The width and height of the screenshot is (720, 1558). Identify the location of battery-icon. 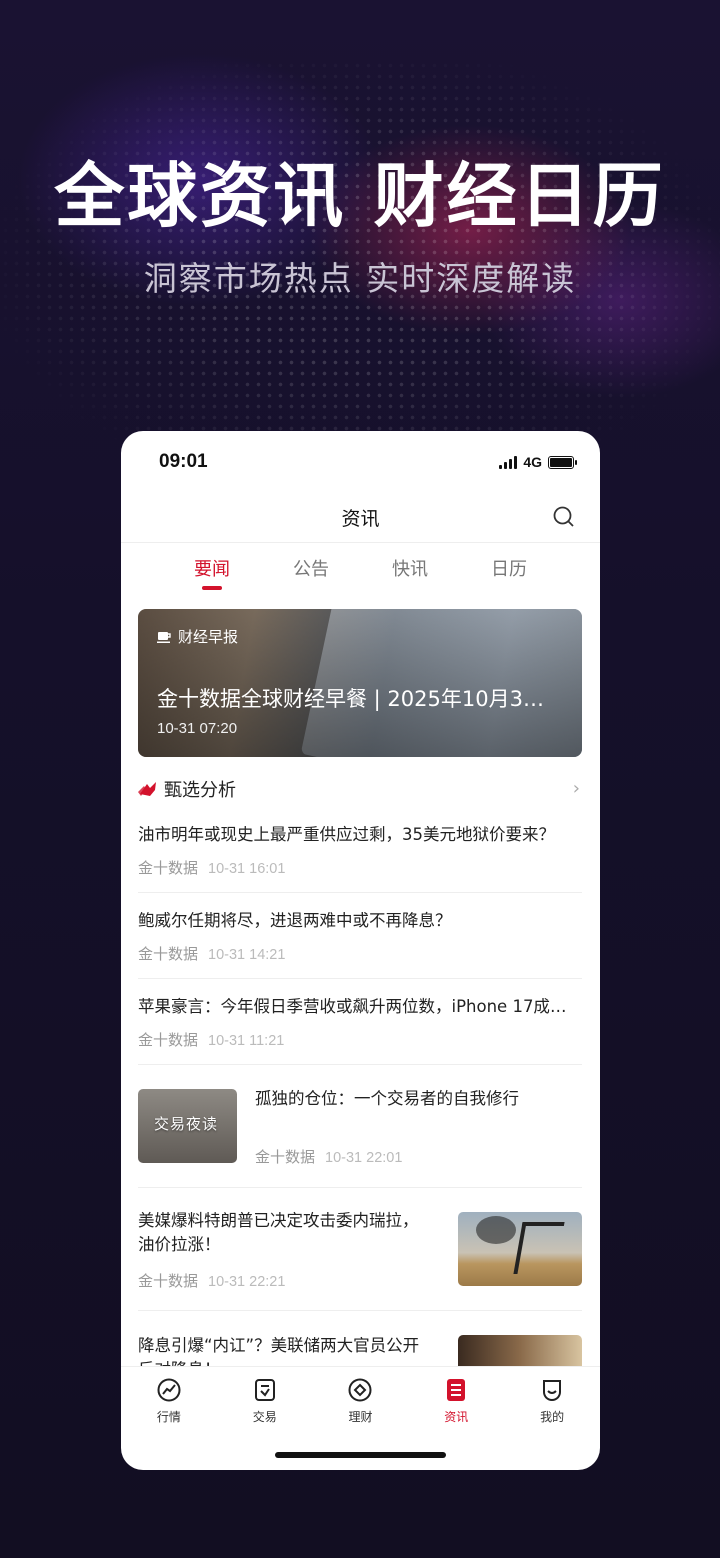
(562, 462).